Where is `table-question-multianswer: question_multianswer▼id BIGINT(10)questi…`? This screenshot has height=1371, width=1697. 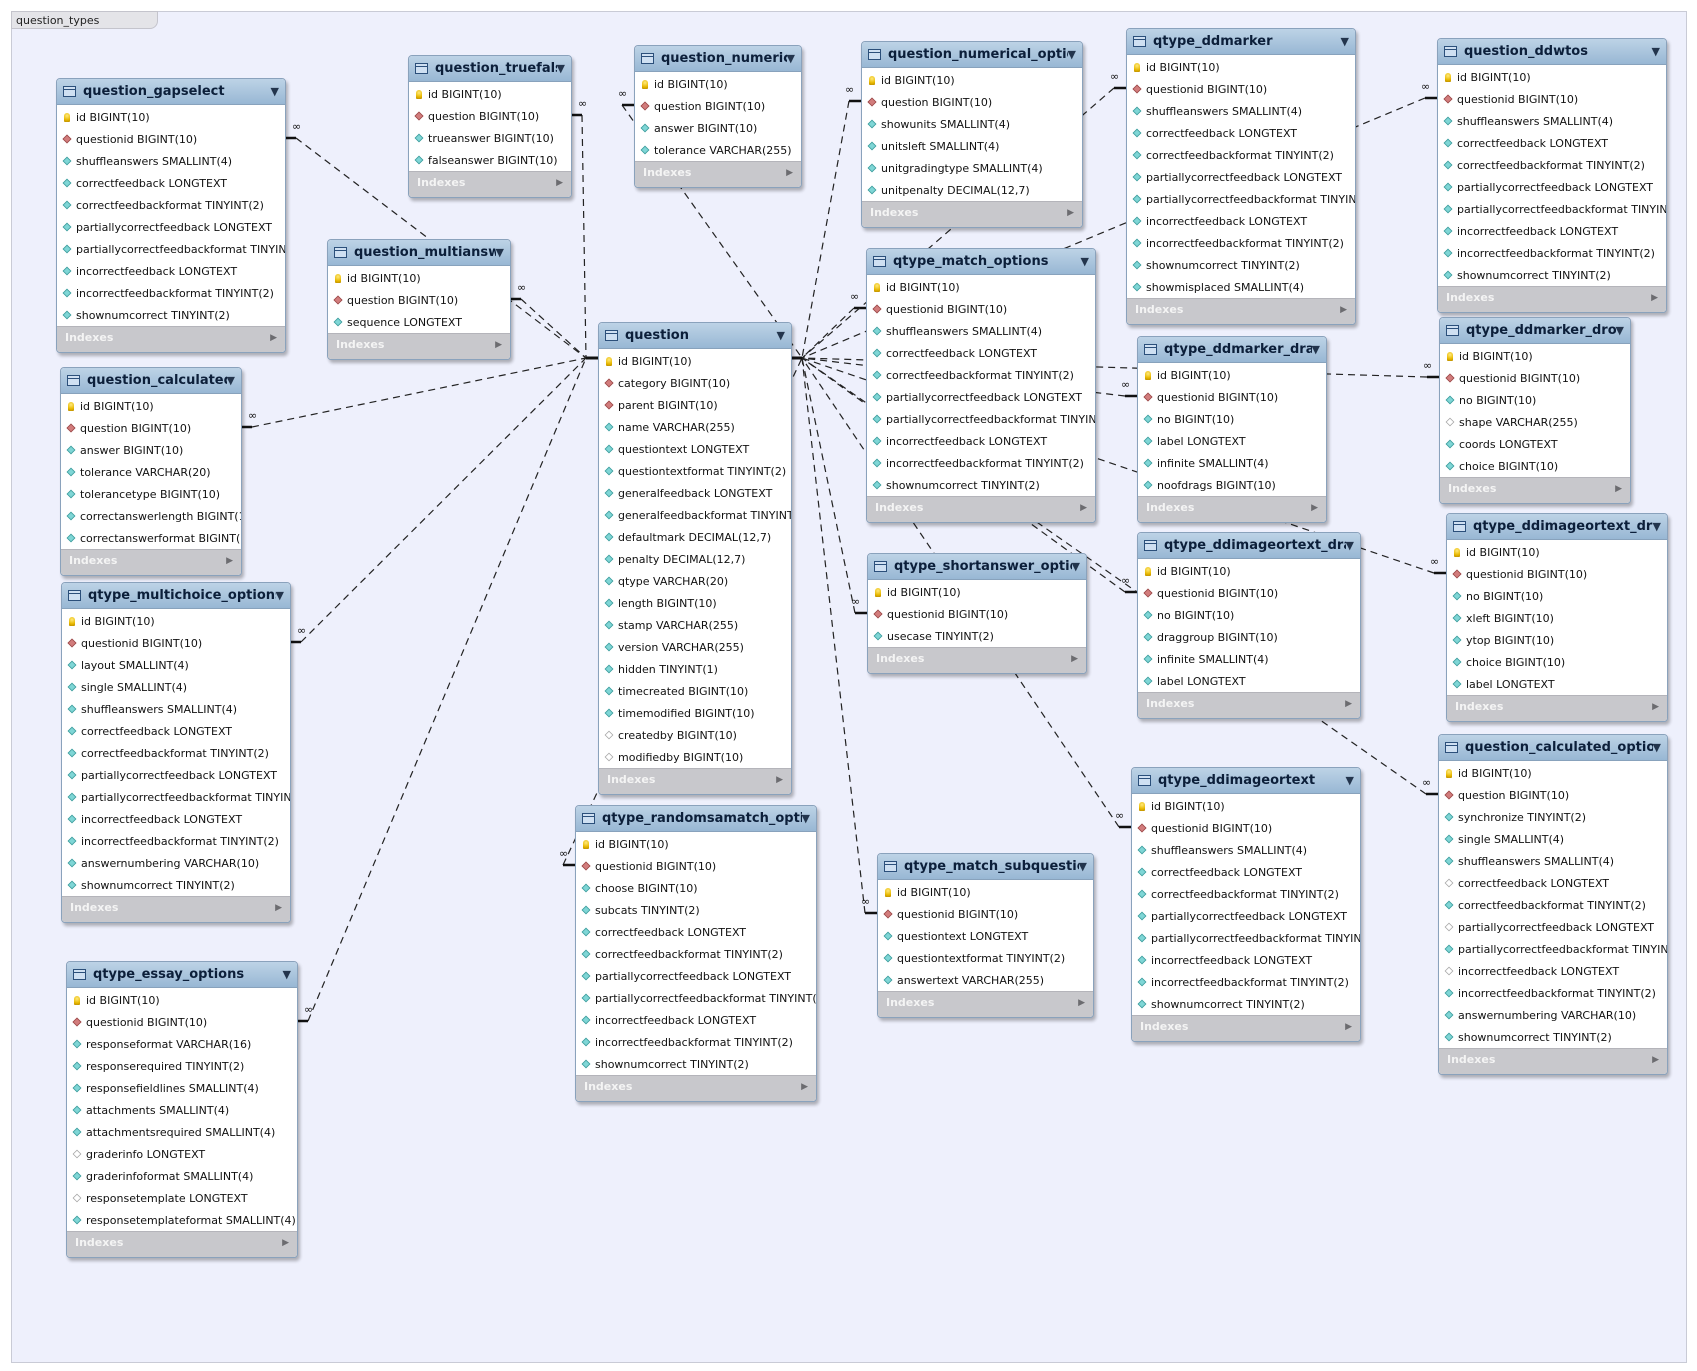 table-question-multianswer: question_multianswer▼id BIGINT(10)questi… is located at coordinates (419, 299).